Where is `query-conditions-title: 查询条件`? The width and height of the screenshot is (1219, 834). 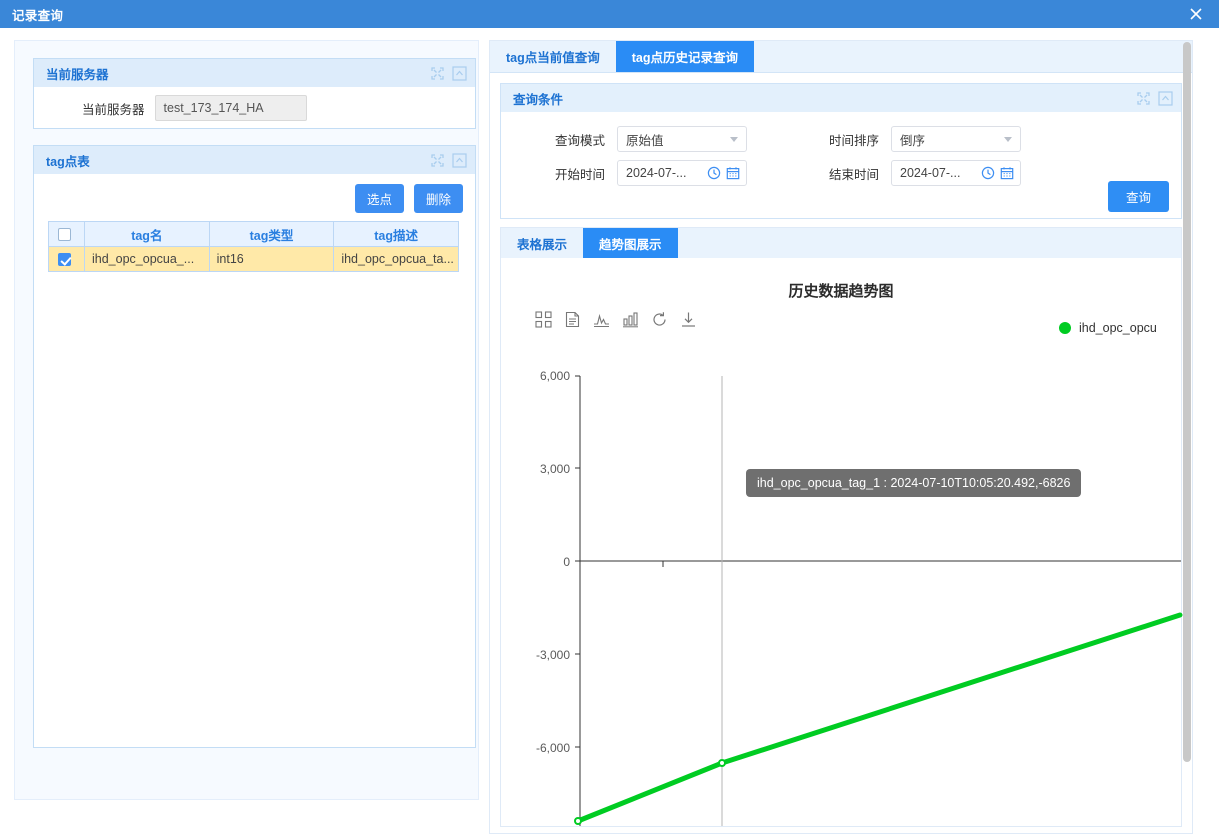
query-conditions-title: 查询条件 is located at coordinates (538, 99).